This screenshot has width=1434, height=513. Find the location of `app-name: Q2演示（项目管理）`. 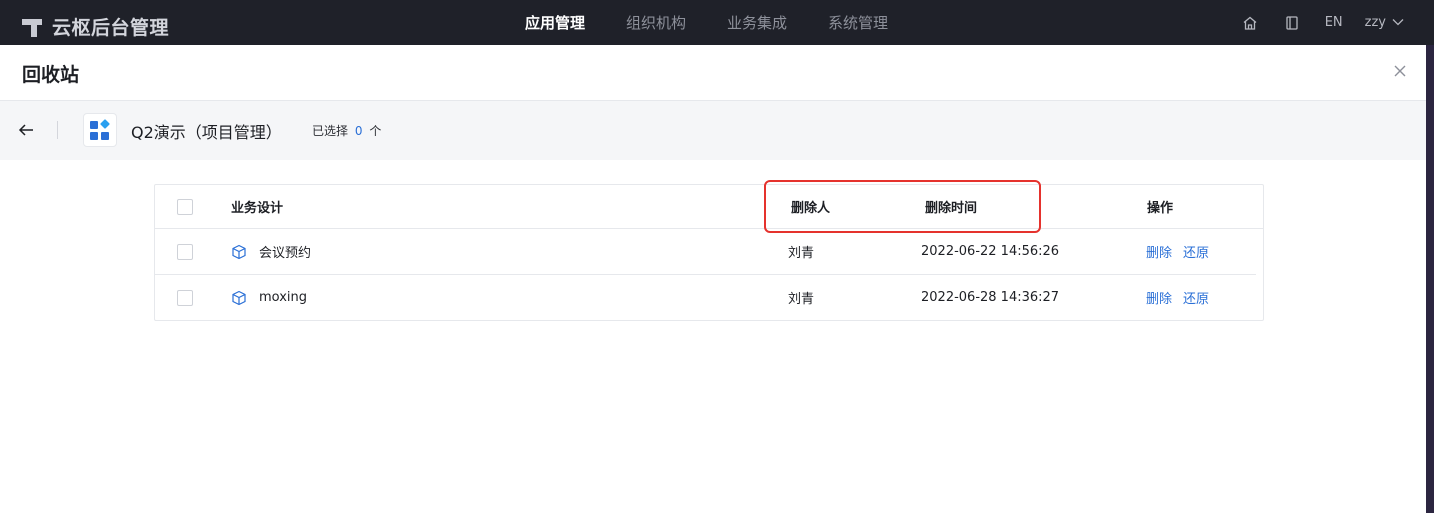

app-name: Q2演示（项目管理） is located at coordinates (206, 132).